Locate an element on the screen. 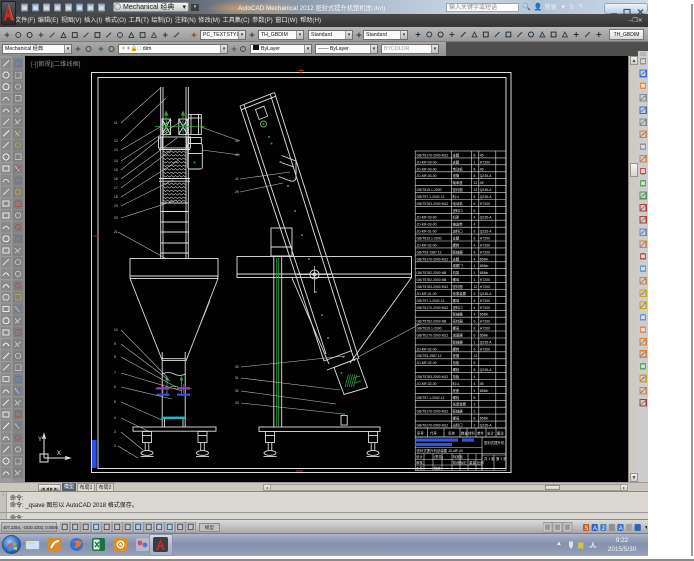  svg-text: 9 is located at coordinates (115, 344).